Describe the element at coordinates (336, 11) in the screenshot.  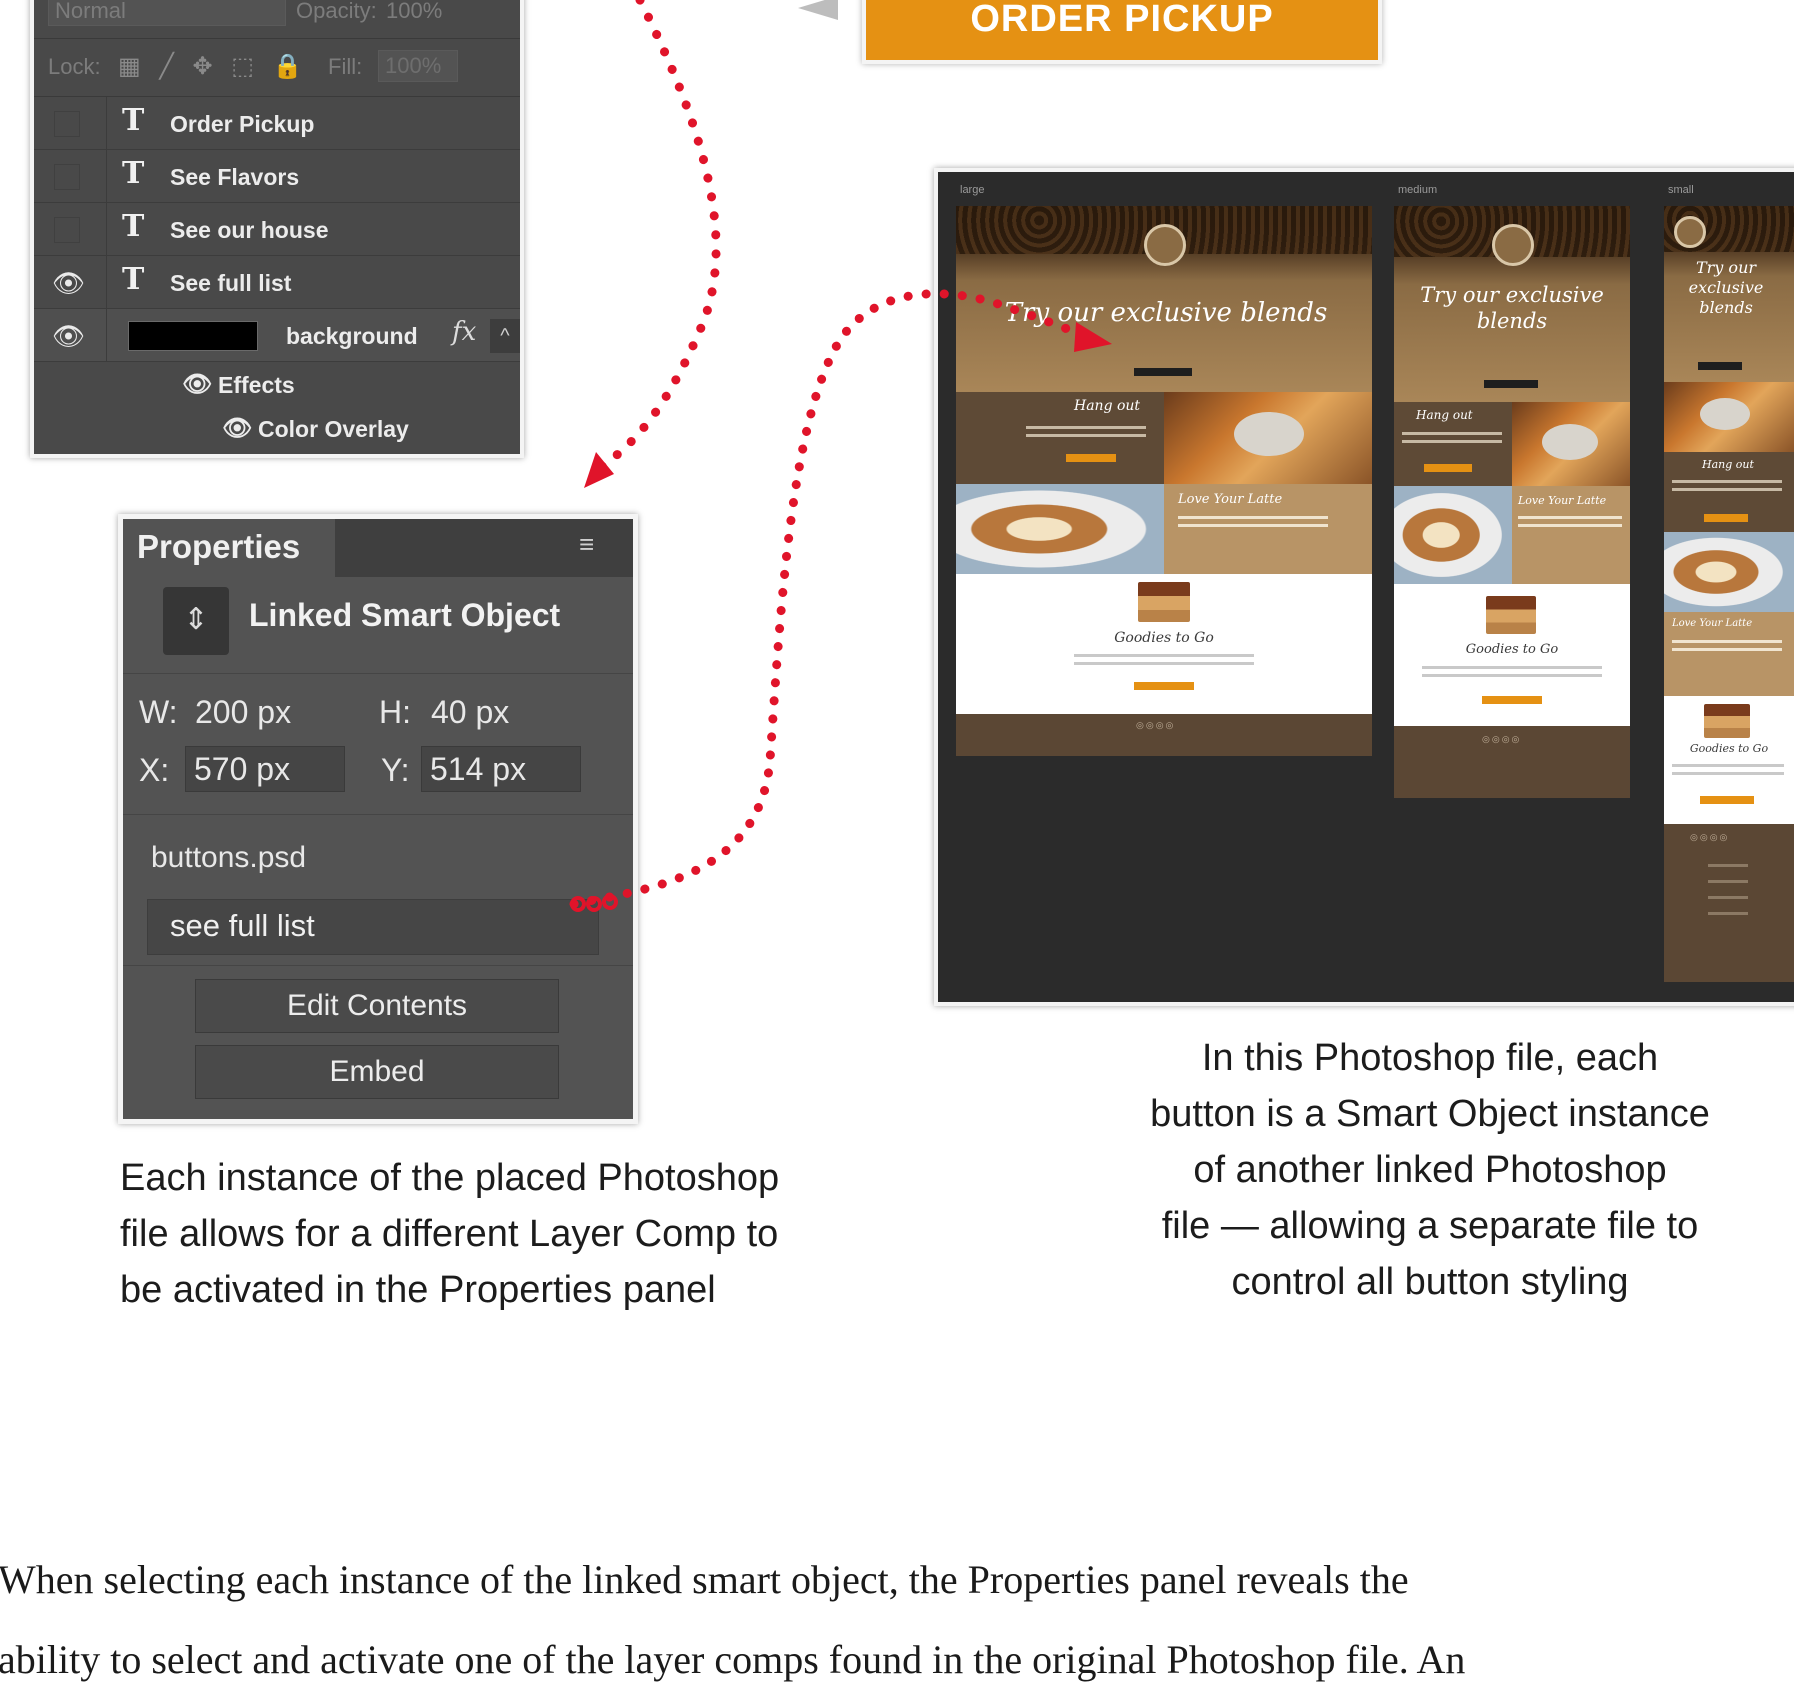
I see `opacity-label: Opacity:` at that location.